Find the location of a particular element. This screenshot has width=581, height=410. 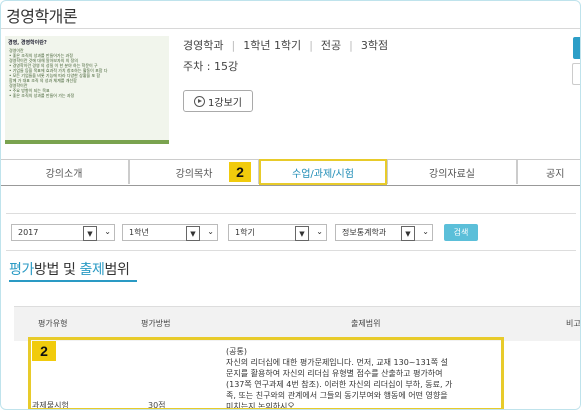

section-title-part: 평가 is located at coordinates (21, 270).